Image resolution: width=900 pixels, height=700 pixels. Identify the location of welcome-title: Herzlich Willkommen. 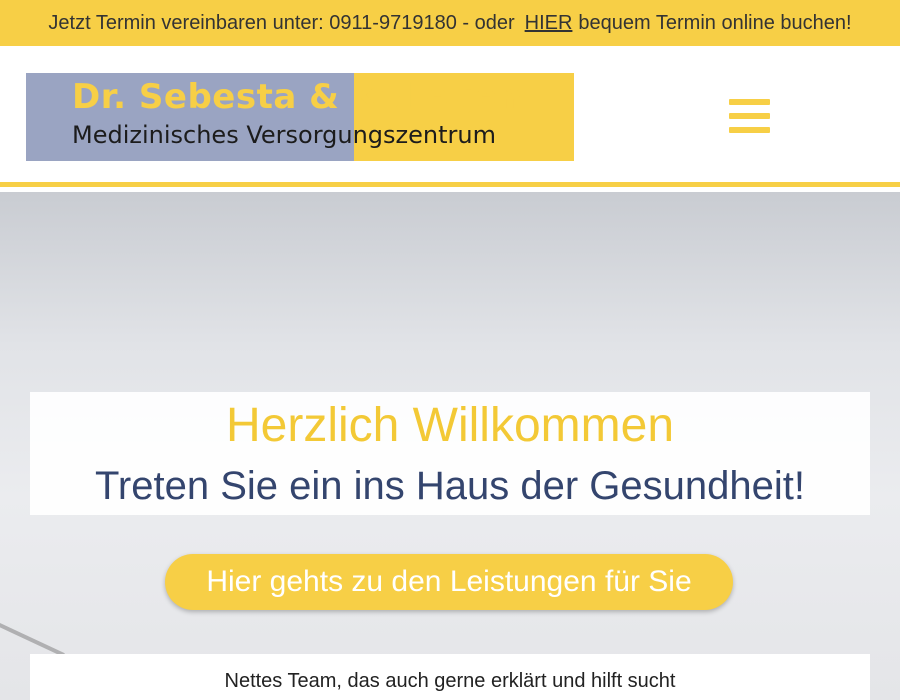
(450, 425).